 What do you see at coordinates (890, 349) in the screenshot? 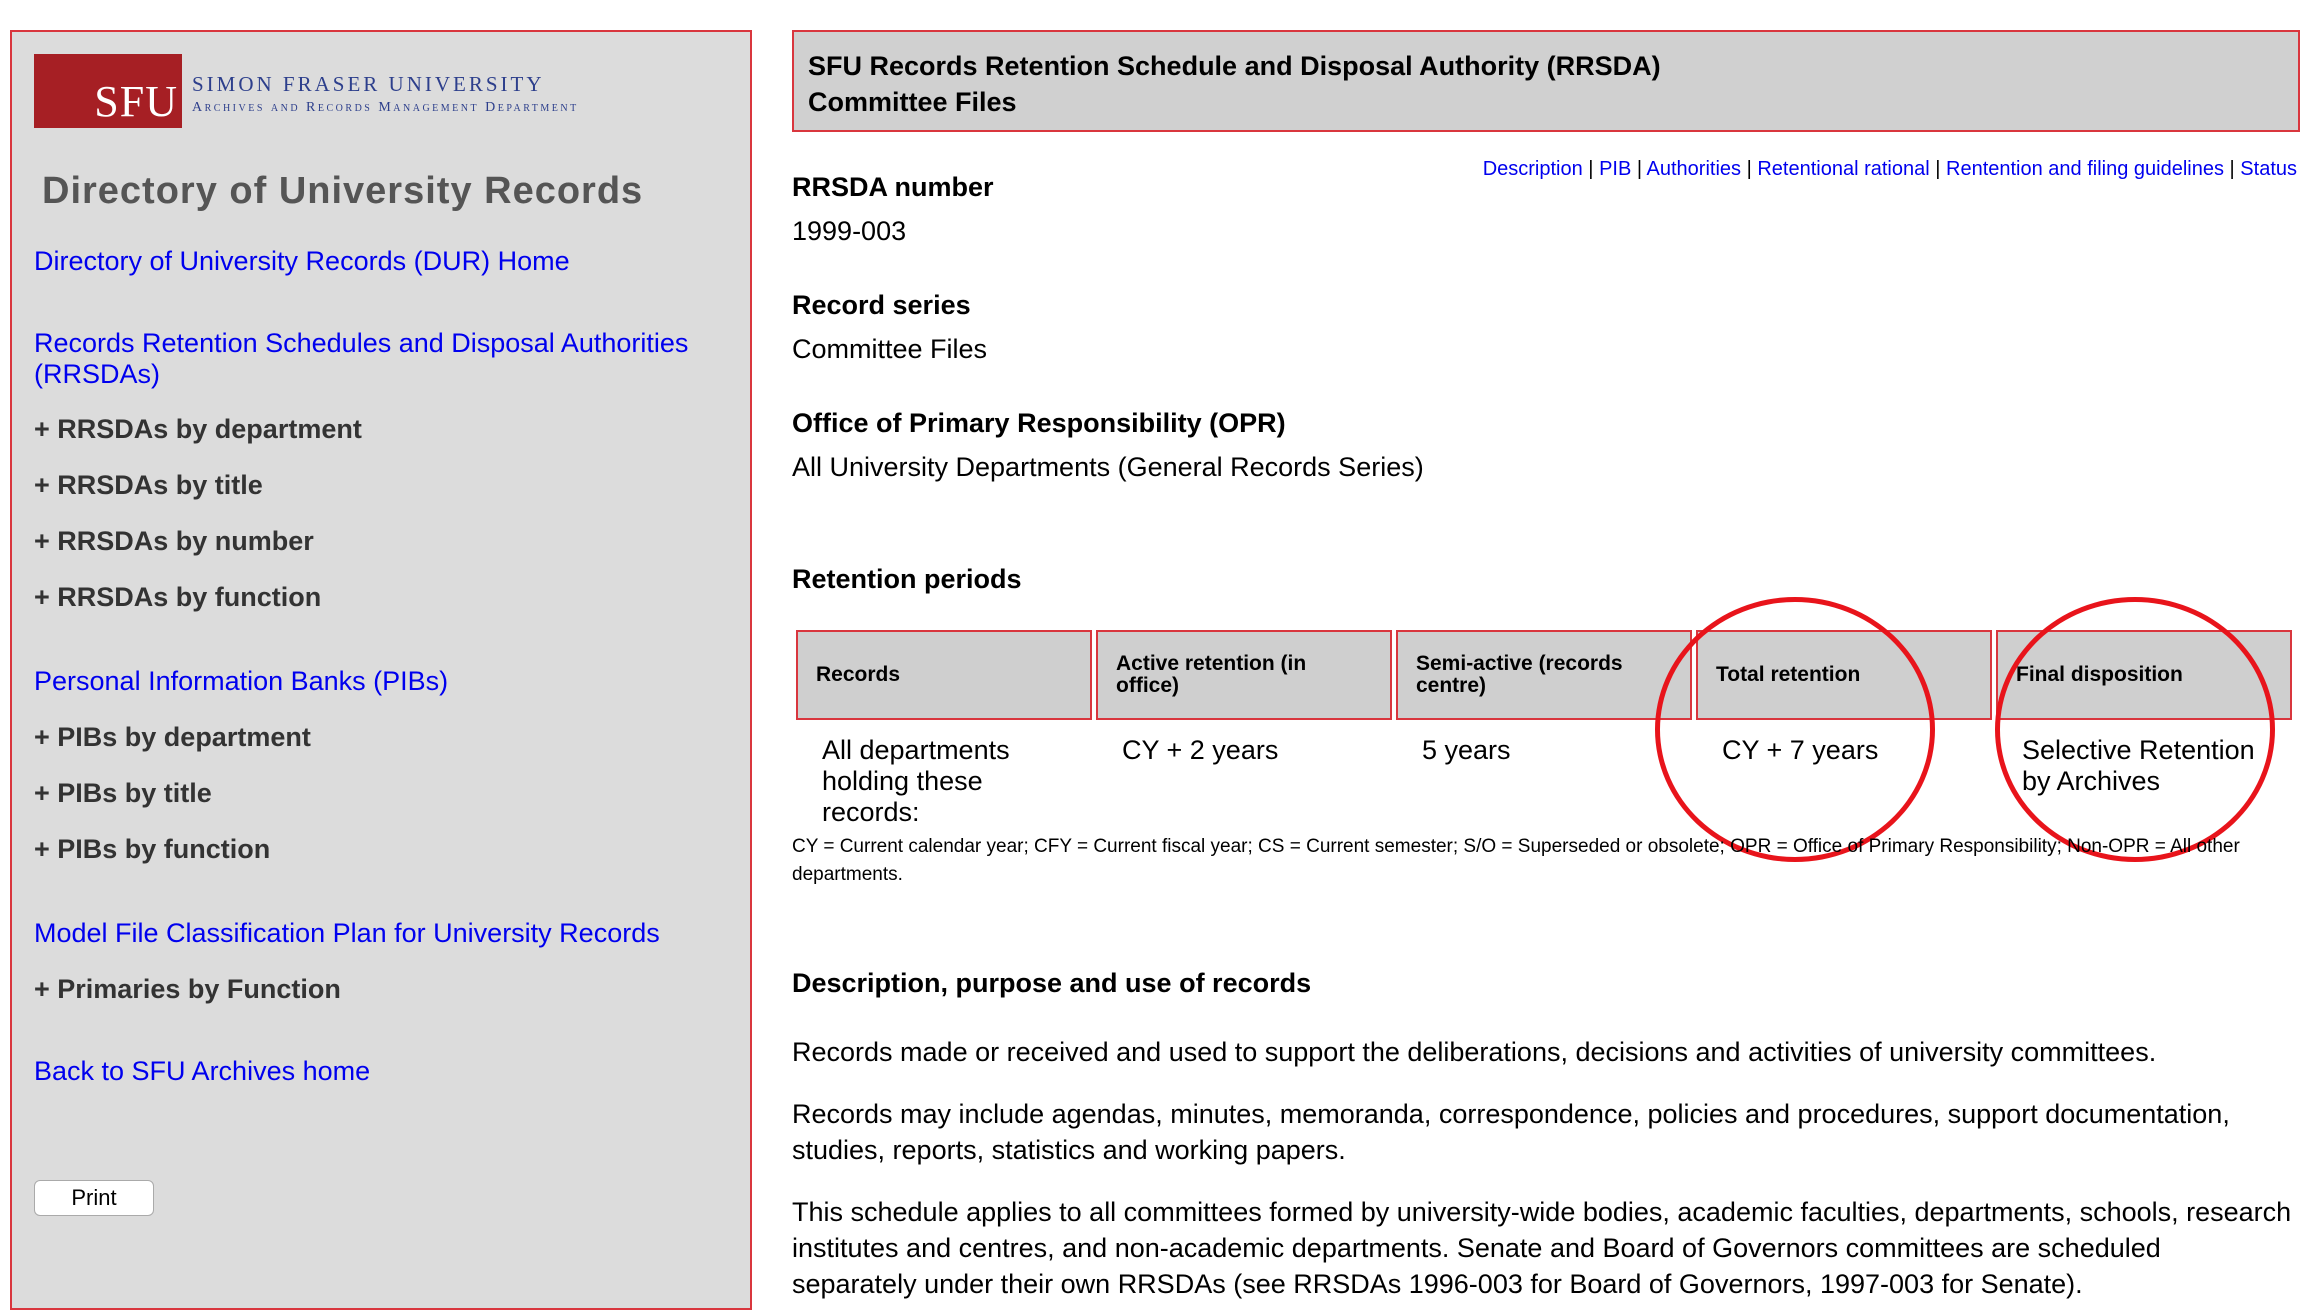
I see `record-series-value: Committee Files` at bounding box center [890, 349].